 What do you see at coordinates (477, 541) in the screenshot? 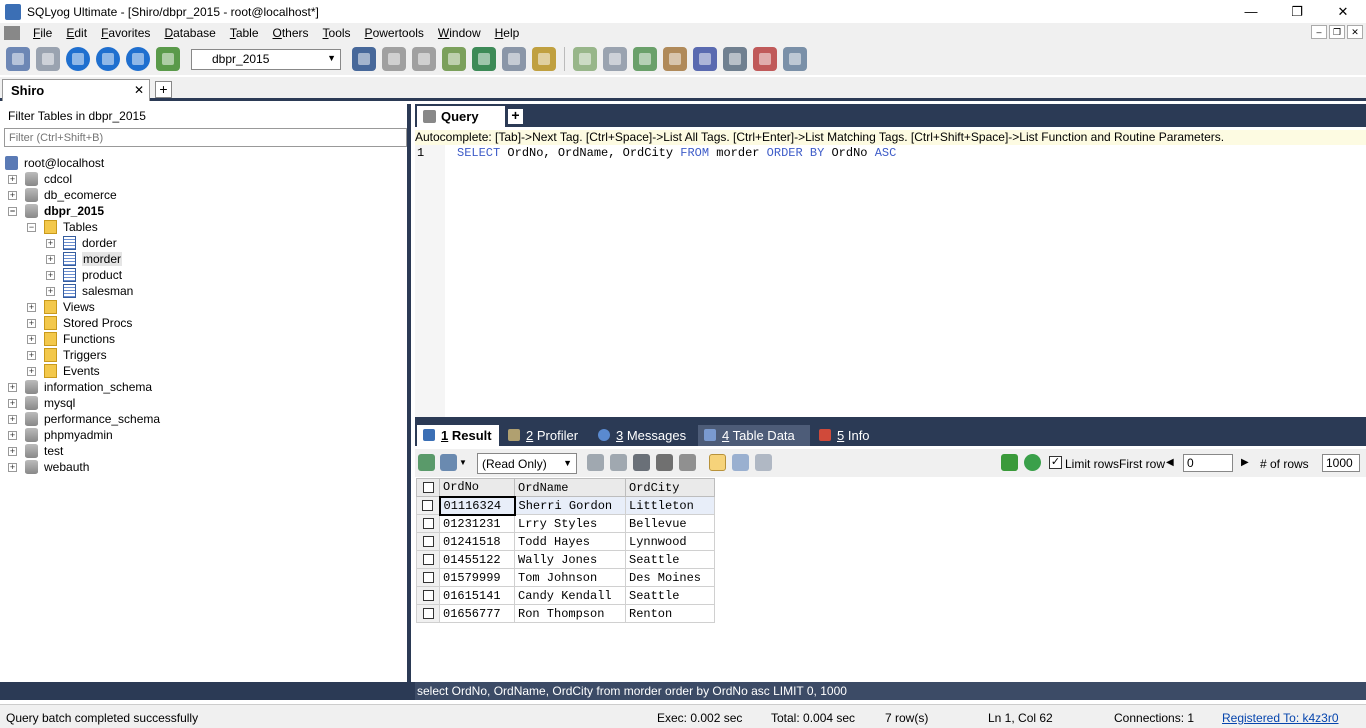
I see `table-cell: 01241518` at bounding box center [477, 541].